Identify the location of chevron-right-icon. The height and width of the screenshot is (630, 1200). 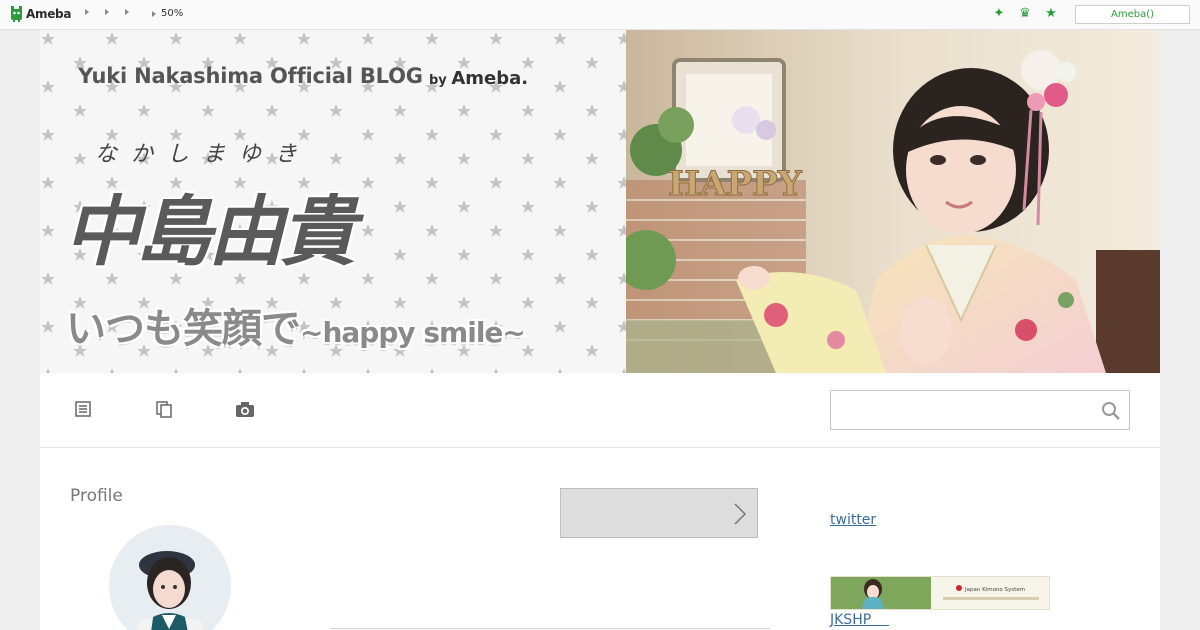
(740, 514).